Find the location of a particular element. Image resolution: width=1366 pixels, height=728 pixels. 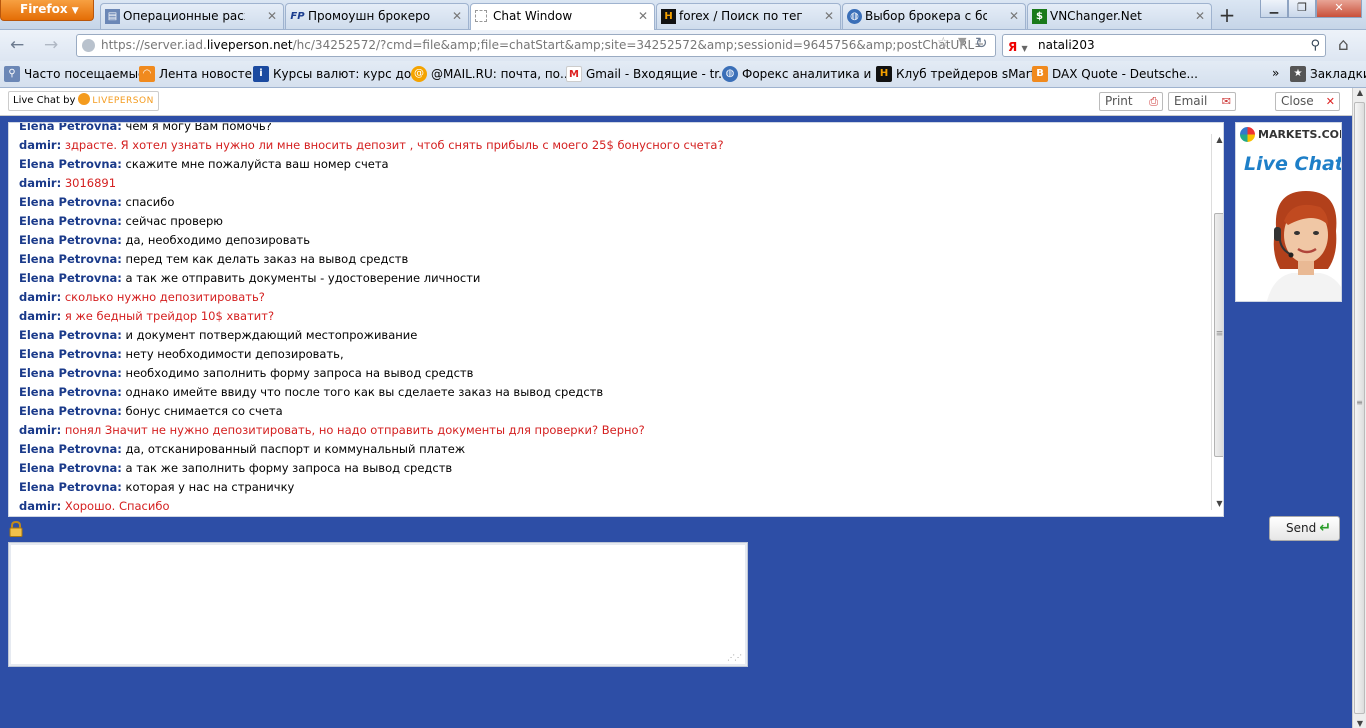

resize-grip-icon: ⋰⋰ is located at coordinates (734, 657).